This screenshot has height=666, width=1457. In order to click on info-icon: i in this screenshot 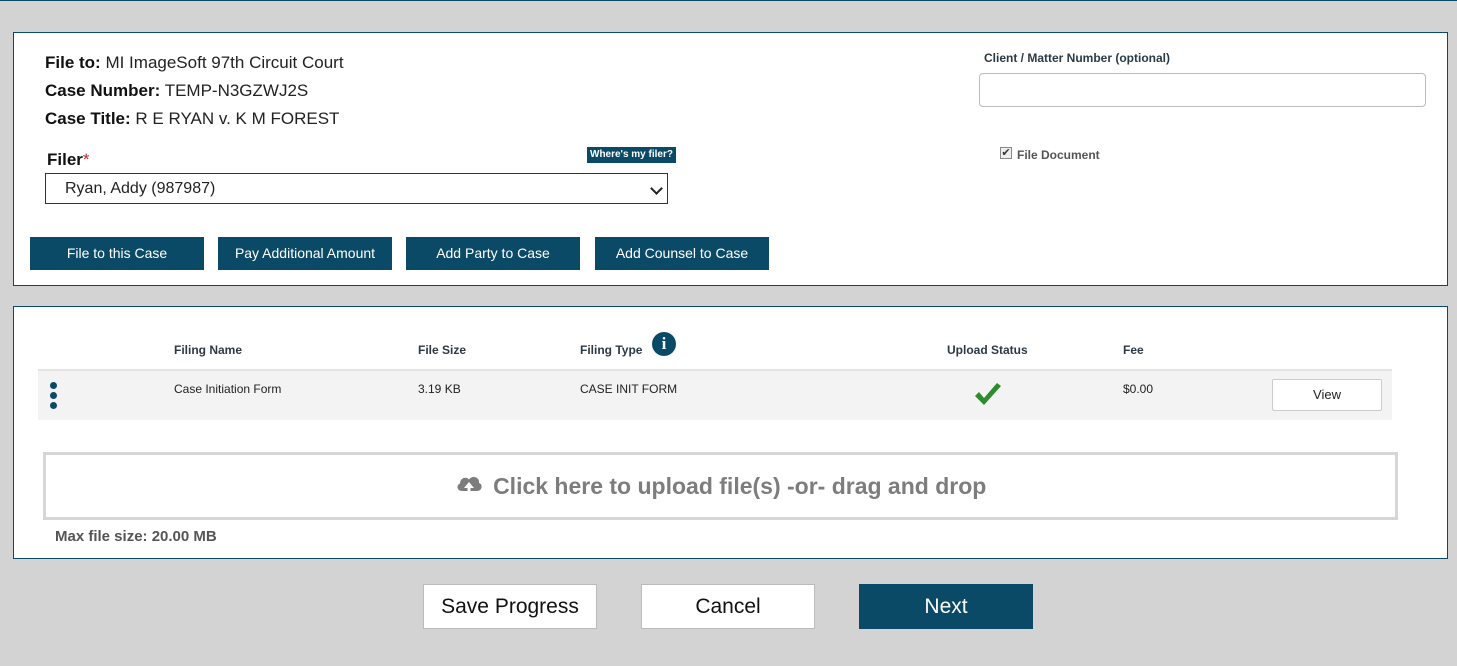, I will do `click(664, 344)`.